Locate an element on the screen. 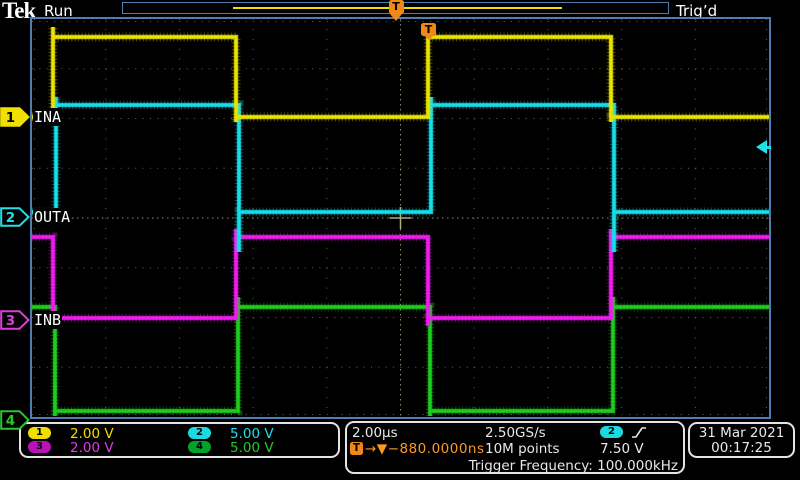 The height and width of the screenshot is (480, 800). trigger-level-arrow is located at coordinates (763, 147).